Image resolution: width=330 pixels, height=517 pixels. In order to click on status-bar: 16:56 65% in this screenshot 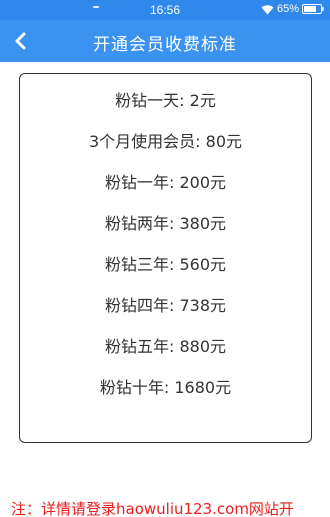, I will do `click(165, 10)`.